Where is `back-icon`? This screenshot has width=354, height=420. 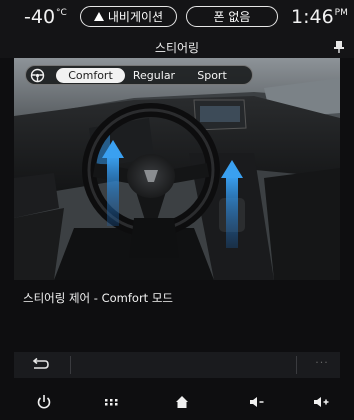
back-icon is located at coordinates (40, 365).